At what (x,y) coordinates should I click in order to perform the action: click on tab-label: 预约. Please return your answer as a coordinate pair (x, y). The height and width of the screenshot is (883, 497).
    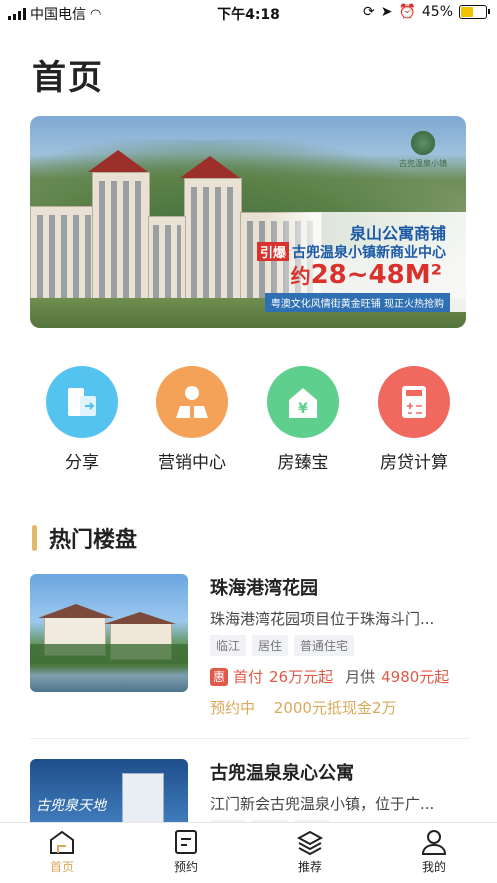
    Looking at the image, I should click on (185, 867).